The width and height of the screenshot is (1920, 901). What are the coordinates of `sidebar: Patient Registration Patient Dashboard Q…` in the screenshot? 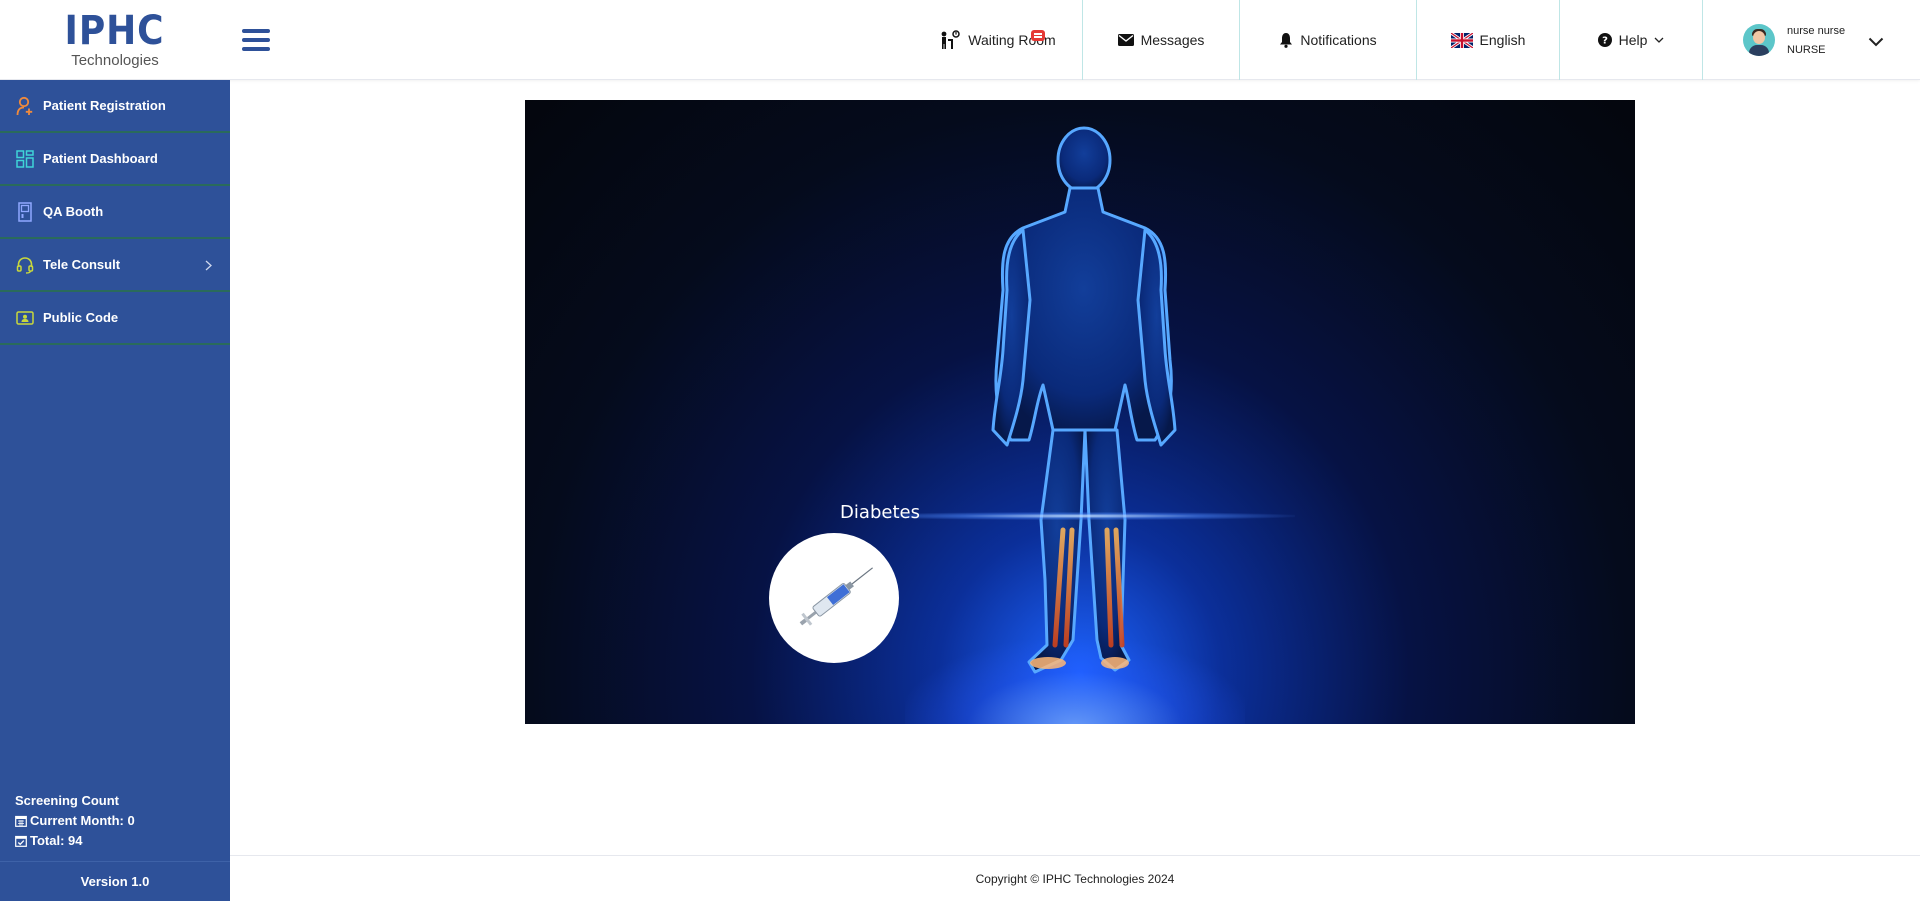 It's located at (115, 490).